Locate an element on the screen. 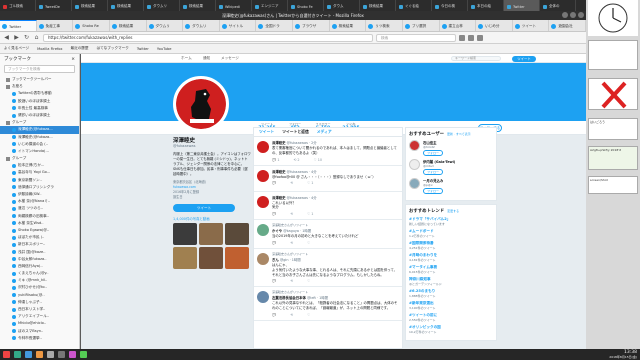 The height and width of the screenshot is (360, 640). browser-tab: ブリ選択 is located at coordinates (421, 25).